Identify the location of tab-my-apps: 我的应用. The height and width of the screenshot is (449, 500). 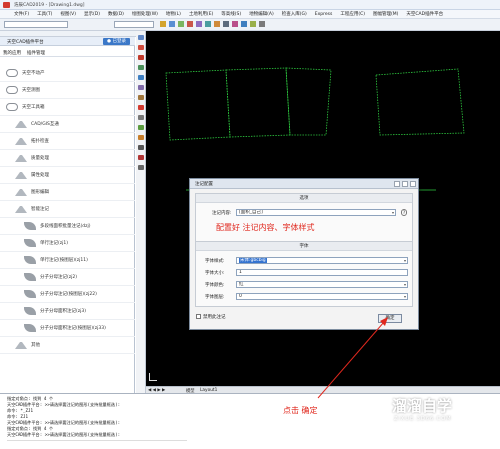
(12, 53).